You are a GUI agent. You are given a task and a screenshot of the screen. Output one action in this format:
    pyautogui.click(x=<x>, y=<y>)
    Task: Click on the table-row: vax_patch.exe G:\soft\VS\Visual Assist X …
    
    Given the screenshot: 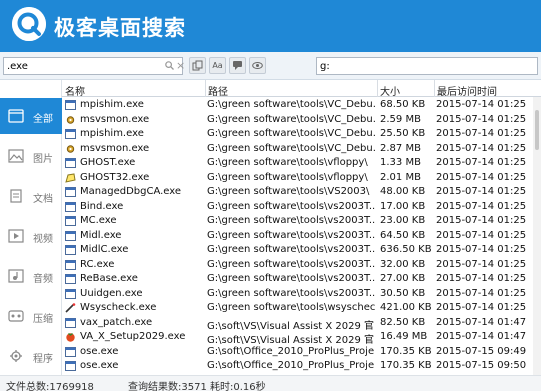 What is the action you would take?
    pyautogui.click(x=301, y=324)
    